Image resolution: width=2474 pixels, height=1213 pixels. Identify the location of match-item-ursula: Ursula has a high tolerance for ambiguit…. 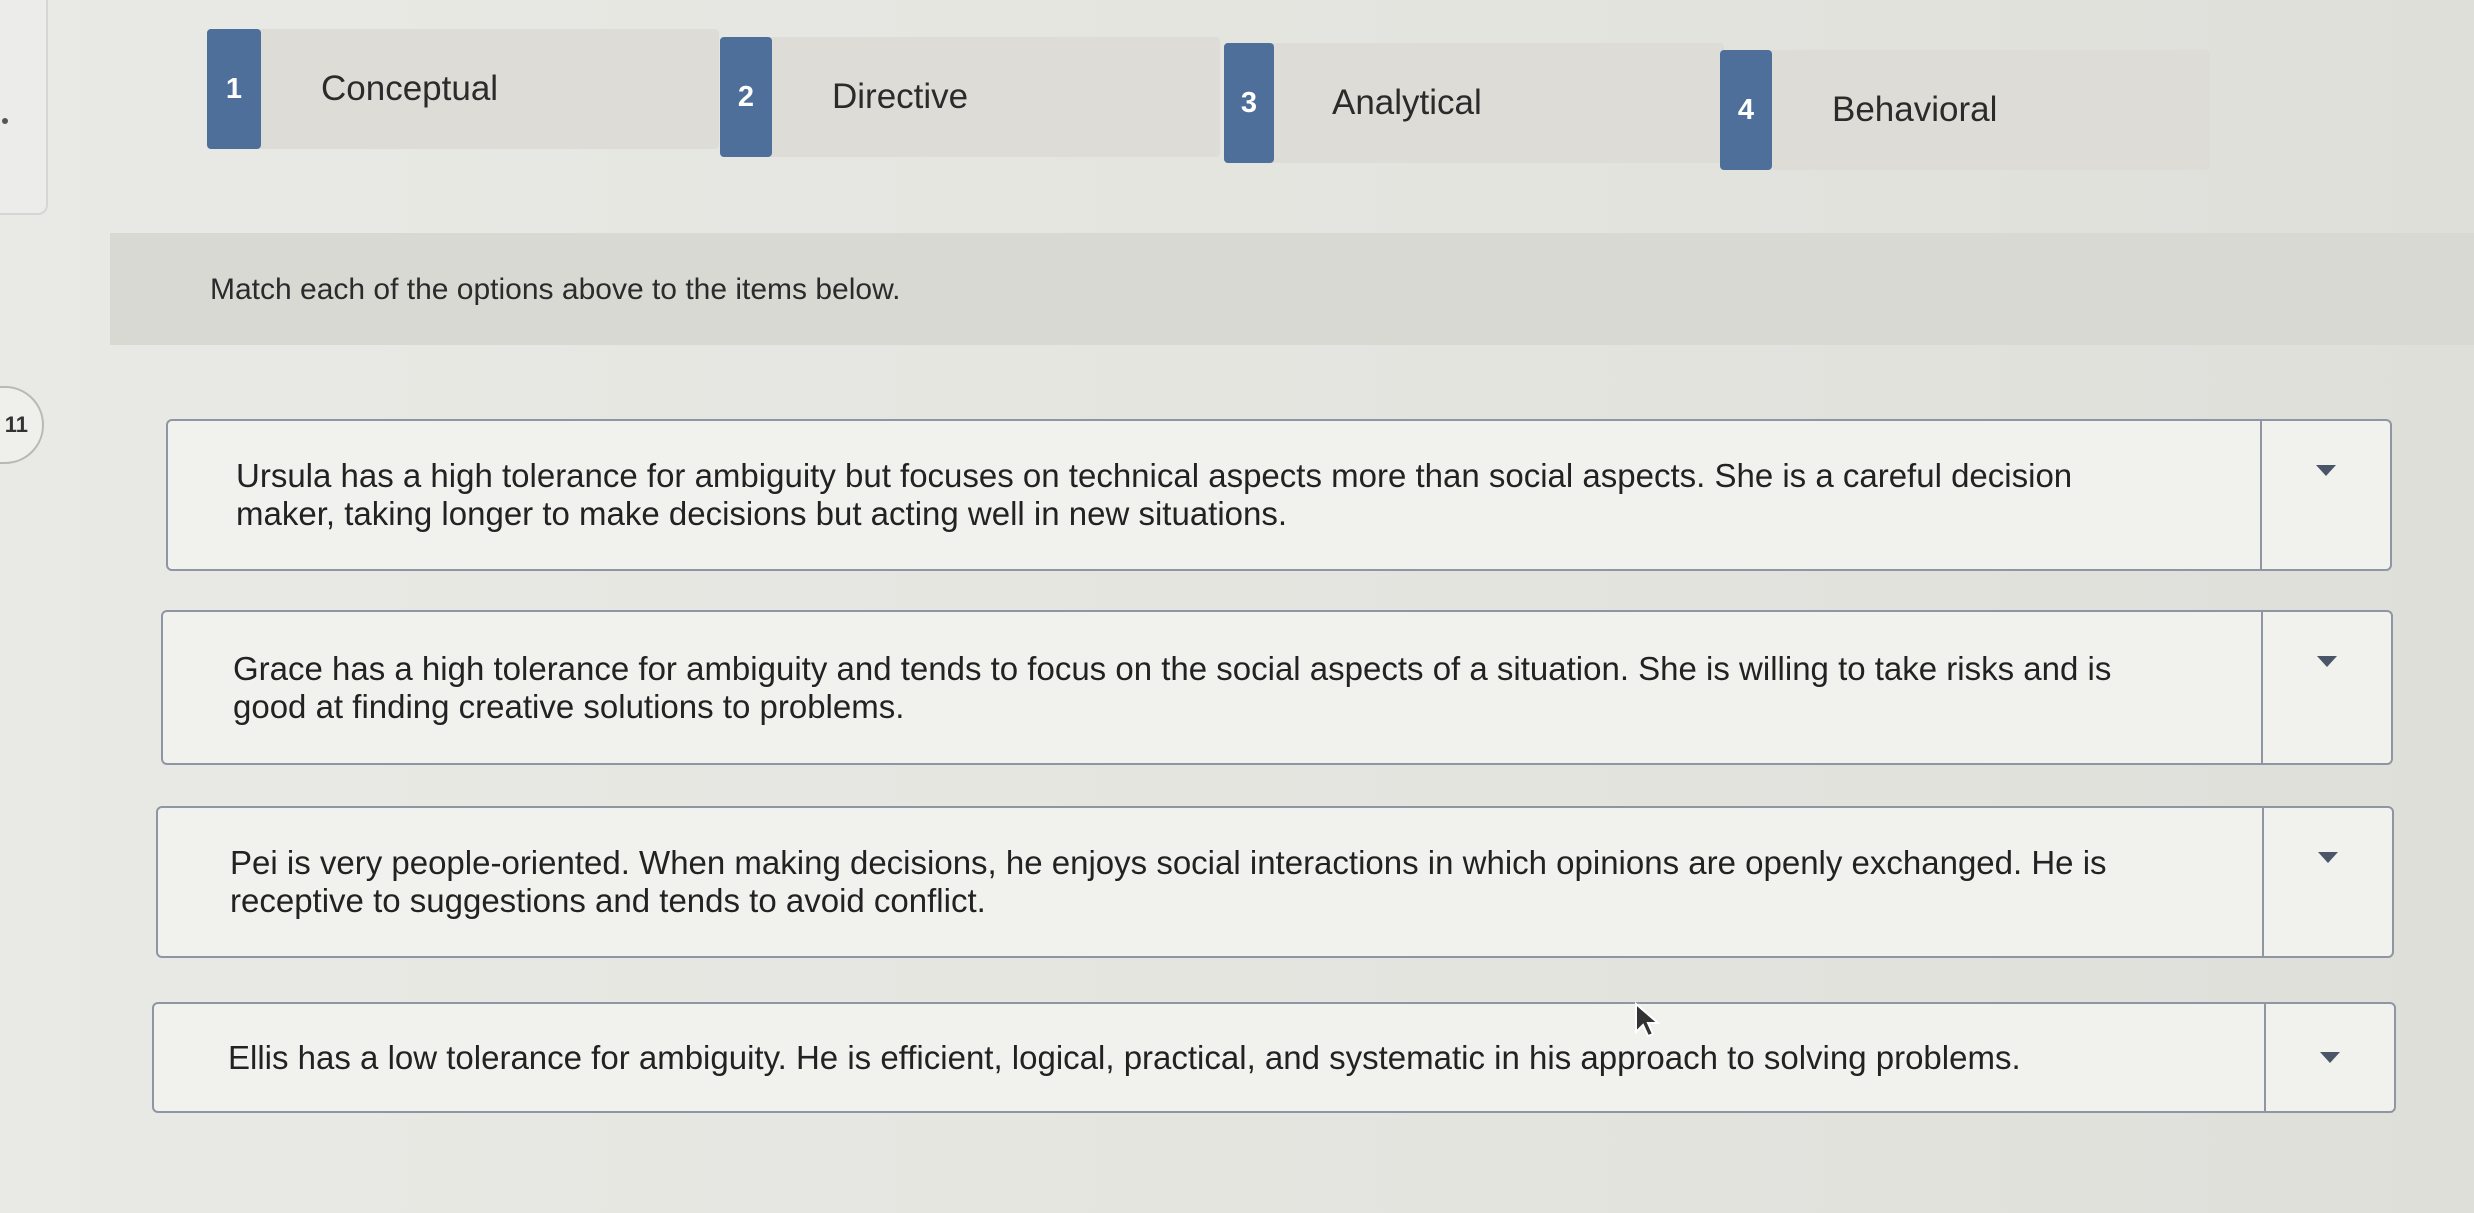
(1279, 495).